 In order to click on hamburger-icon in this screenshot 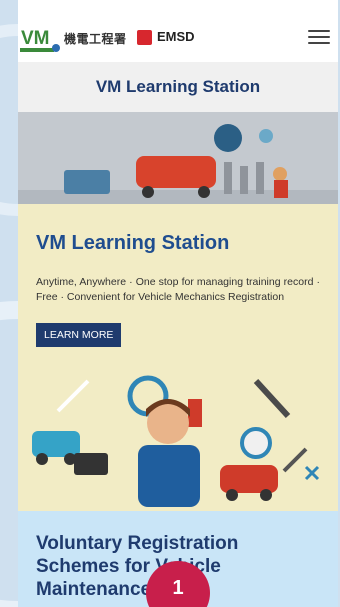, I will do `click(319, 31)`.